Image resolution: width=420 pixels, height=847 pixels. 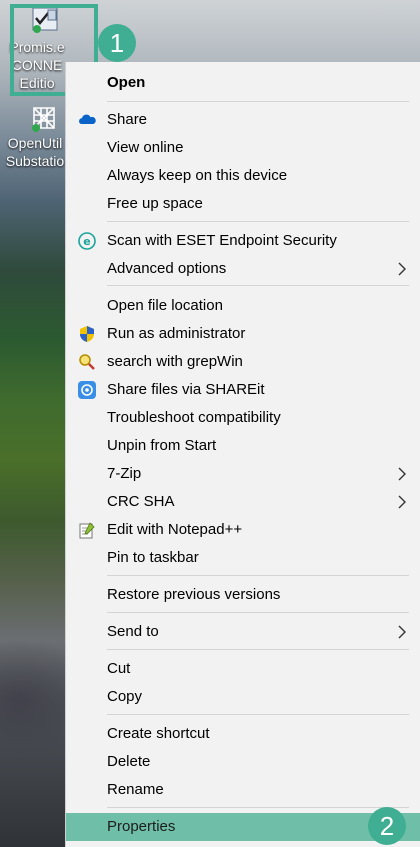 What do you see at coordinates (243, 669) in the screenshot?
I see `menu-item-cut: Cut` at bounding box center [243, 669].